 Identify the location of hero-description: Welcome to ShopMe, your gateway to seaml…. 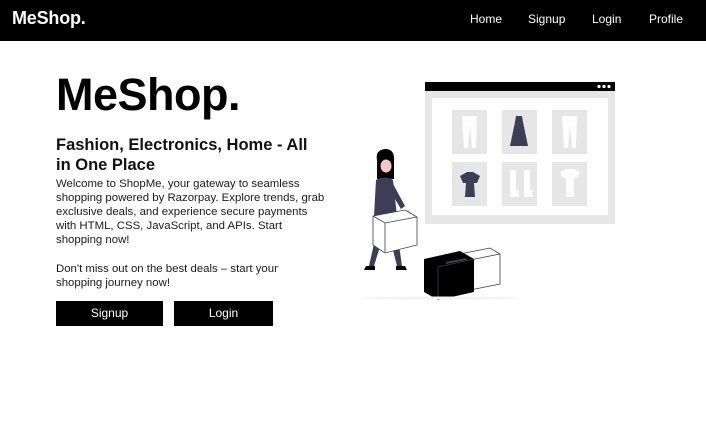
(190, 212).